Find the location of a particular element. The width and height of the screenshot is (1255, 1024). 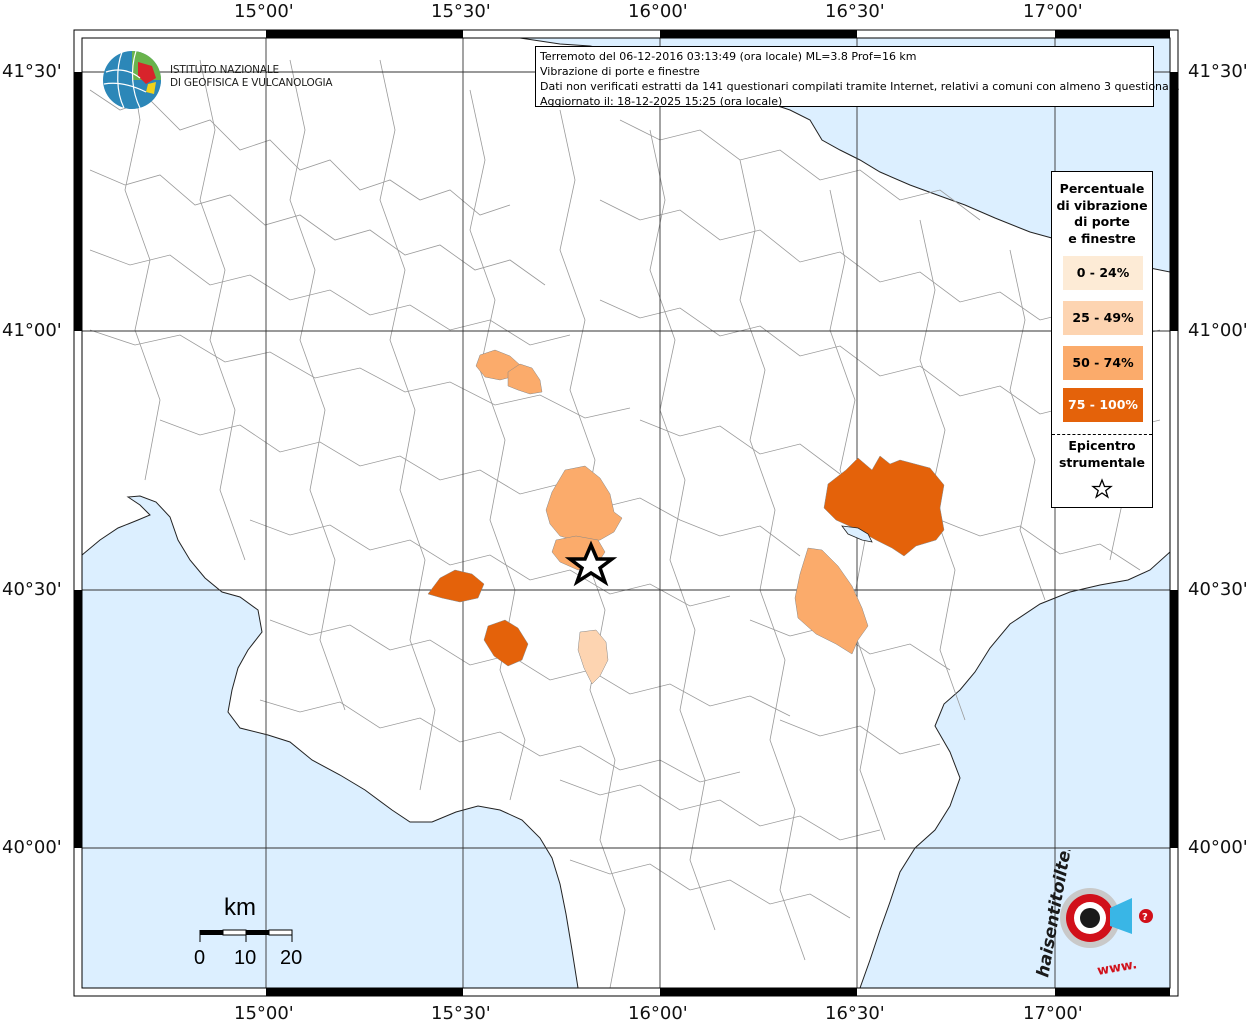

legend-class-50-74: 50 - 74% is located at coordinates (1103, 363).